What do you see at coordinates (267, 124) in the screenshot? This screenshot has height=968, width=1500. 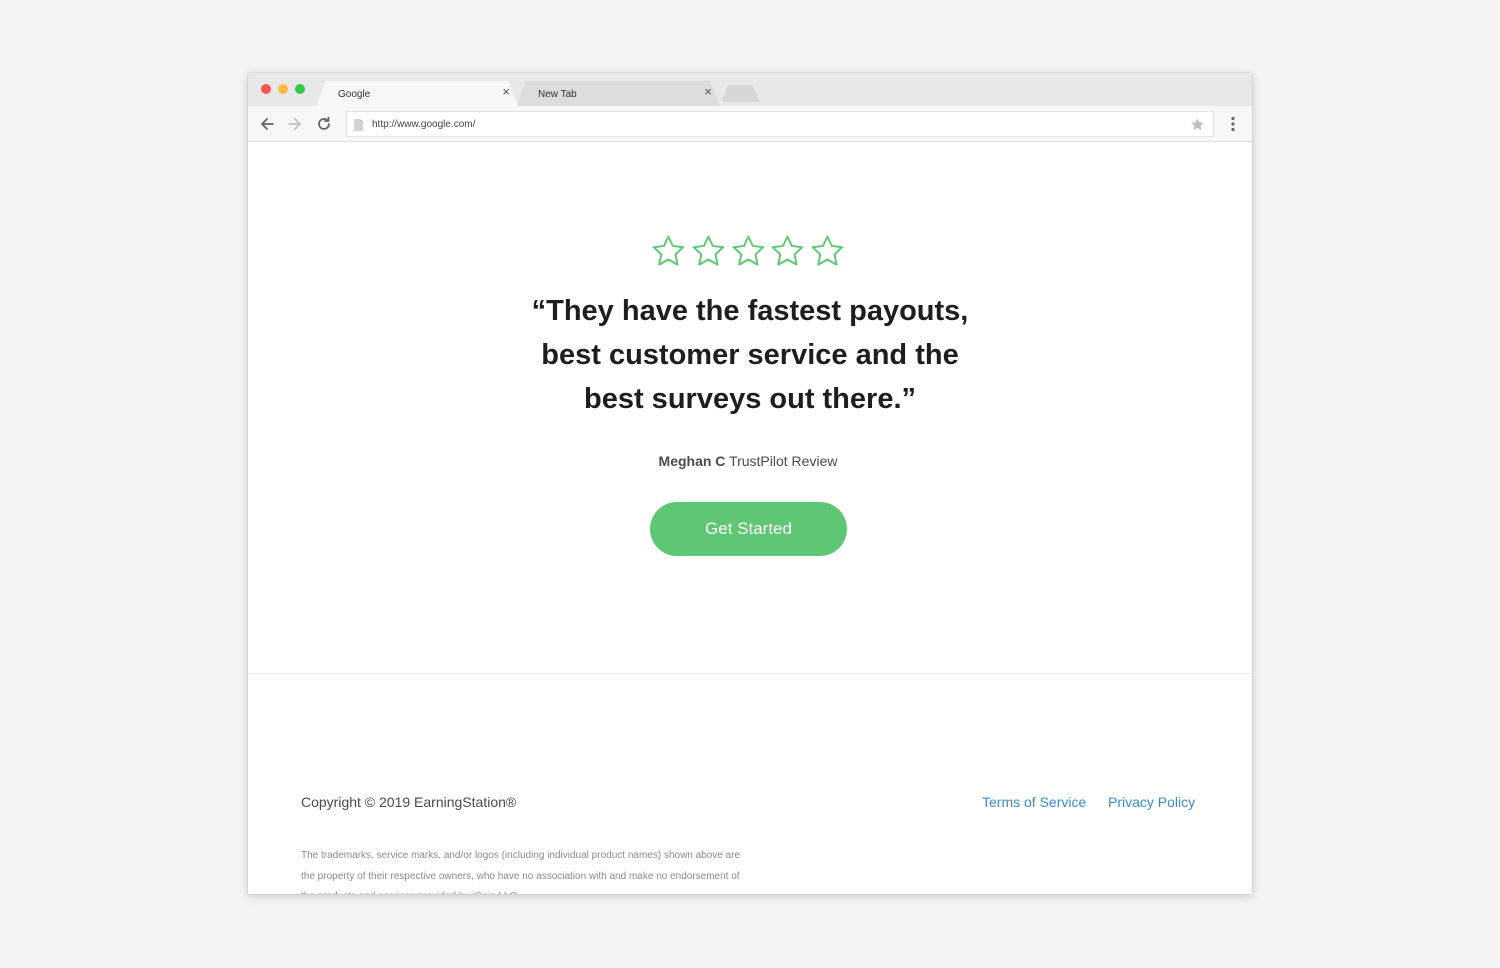 I see `back-arrow-icon` at bounding box center [267, 124].